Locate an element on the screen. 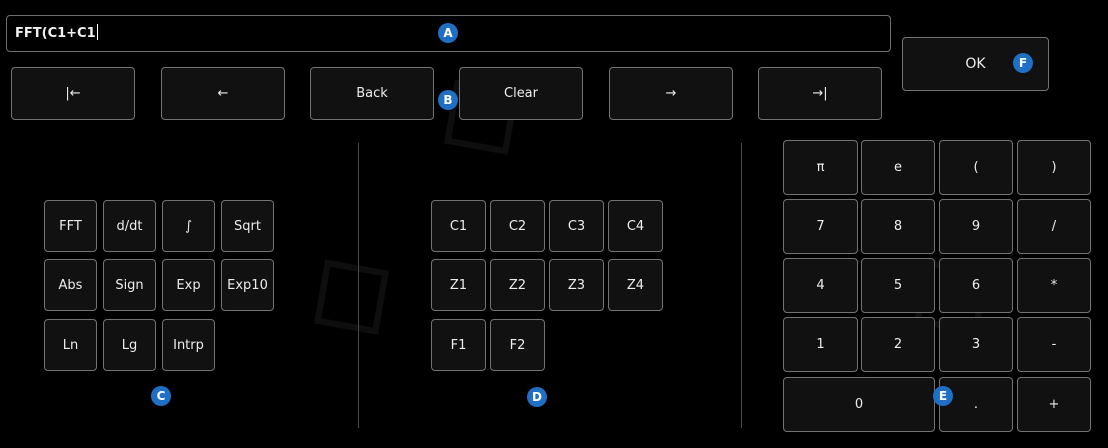 The height and width of the screenshot is (448, 1108). callout-marker-b: B is located at coordinates (448, 100).